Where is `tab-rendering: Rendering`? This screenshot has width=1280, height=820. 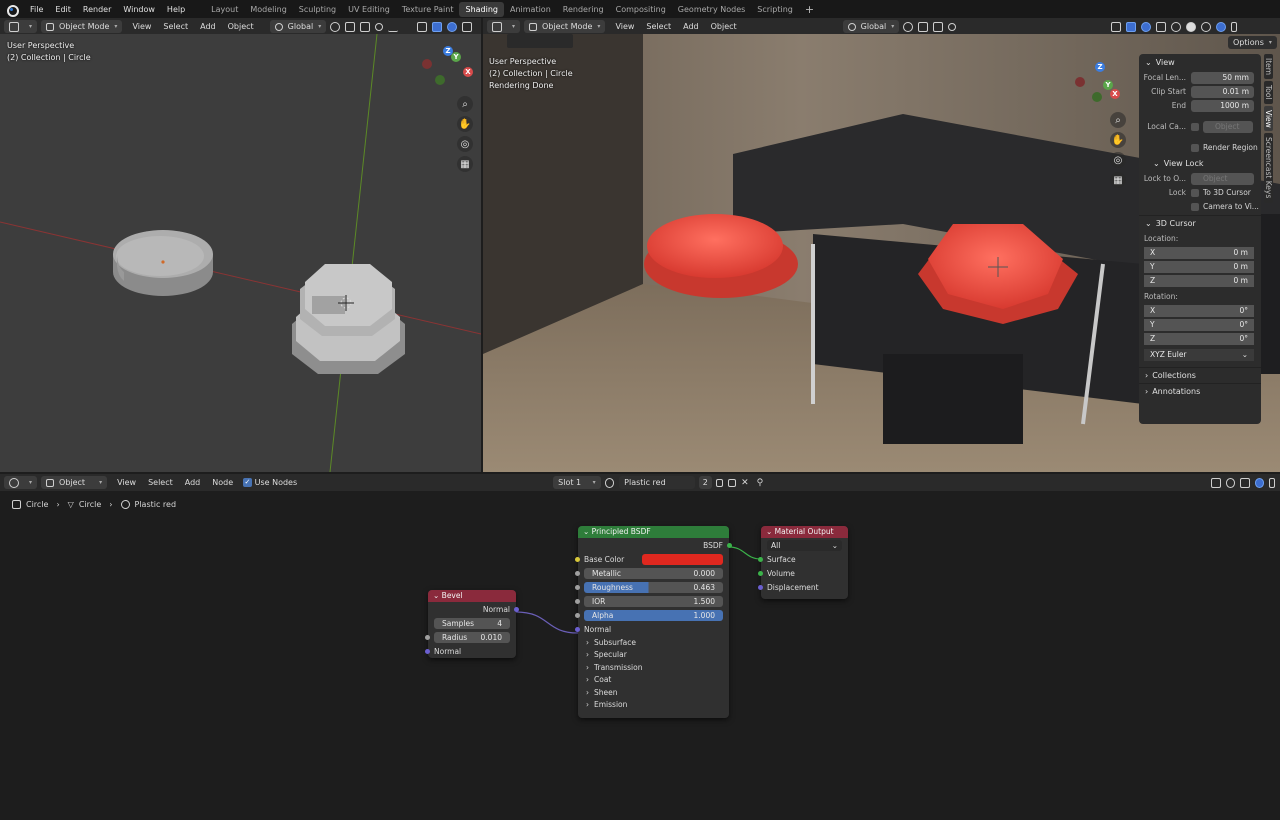 tab-rendering: Rendering is located at coordinates (583, 9).